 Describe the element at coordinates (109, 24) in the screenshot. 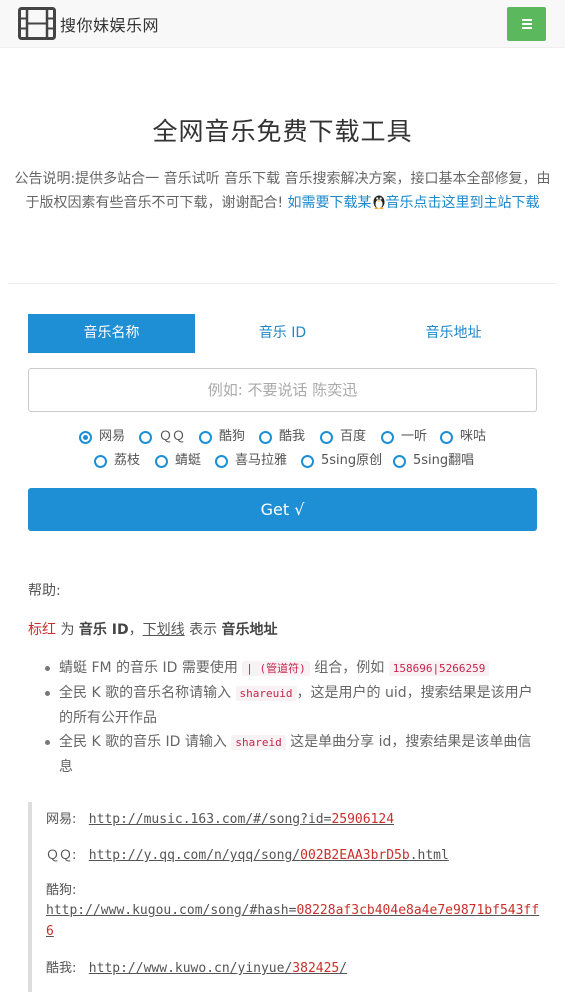

I see `brand-name: 搜你妹娱乐网` at that location.